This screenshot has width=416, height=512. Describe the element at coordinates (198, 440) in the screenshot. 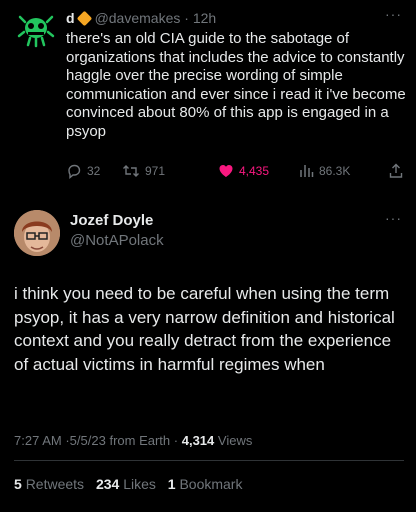

I see `views-count: 4,314` at that location.